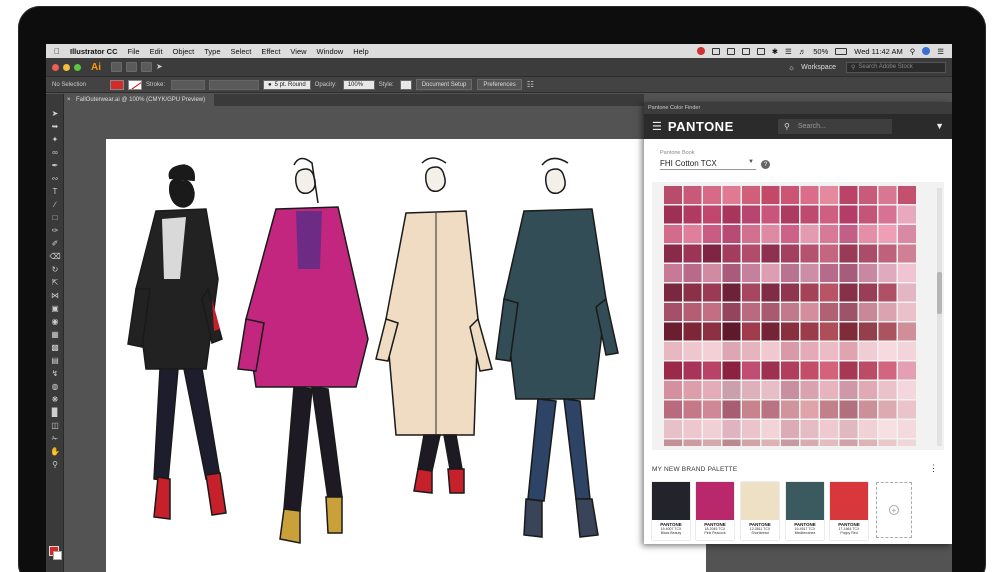 Image resolution: width=1000 pixels, height=572 pixels. What do you see at coordinates (287, 84) in the screenshot?
I see `brush-definition-field: ● 5 pt. Round` at bounding box center [287, 84].